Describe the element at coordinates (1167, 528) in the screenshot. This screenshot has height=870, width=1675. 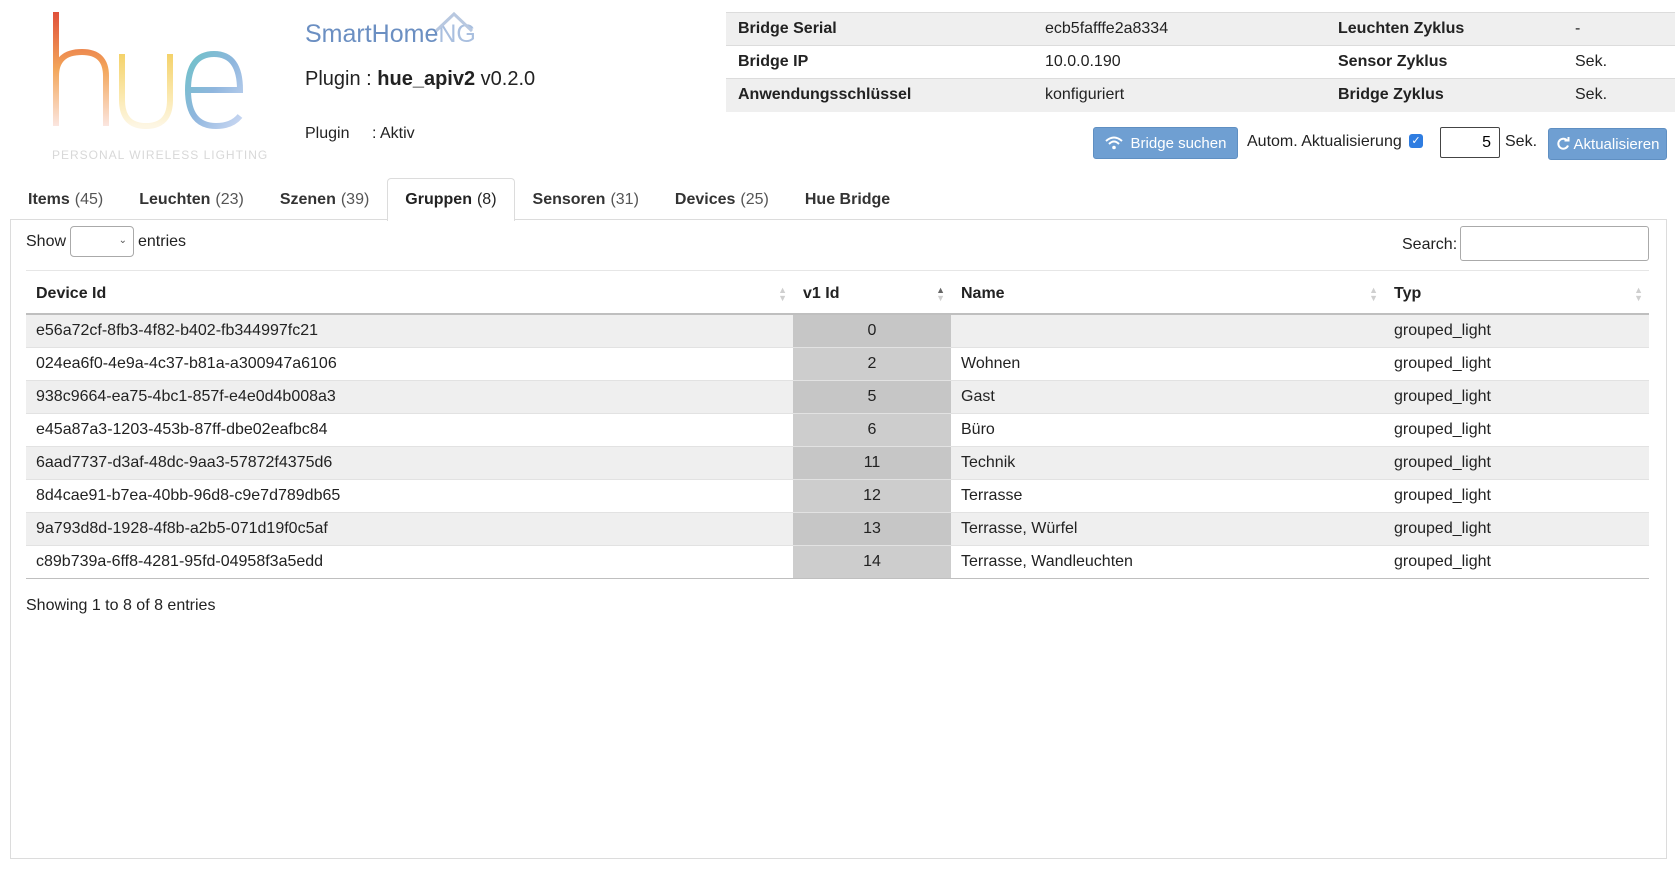
I see `cell-name: Terrasse, Würfel` at that location.